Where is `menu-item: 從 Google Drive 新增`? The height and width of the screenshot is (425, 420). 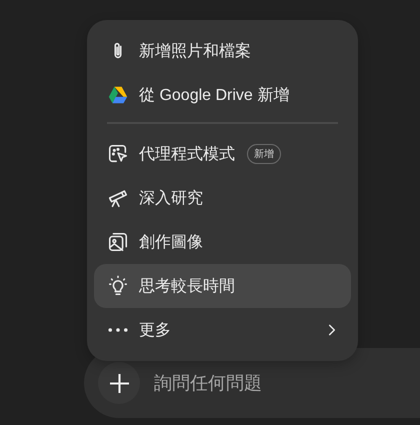 menu-item: 從 Google Drive 新增 is located at coordinates (222, 95).